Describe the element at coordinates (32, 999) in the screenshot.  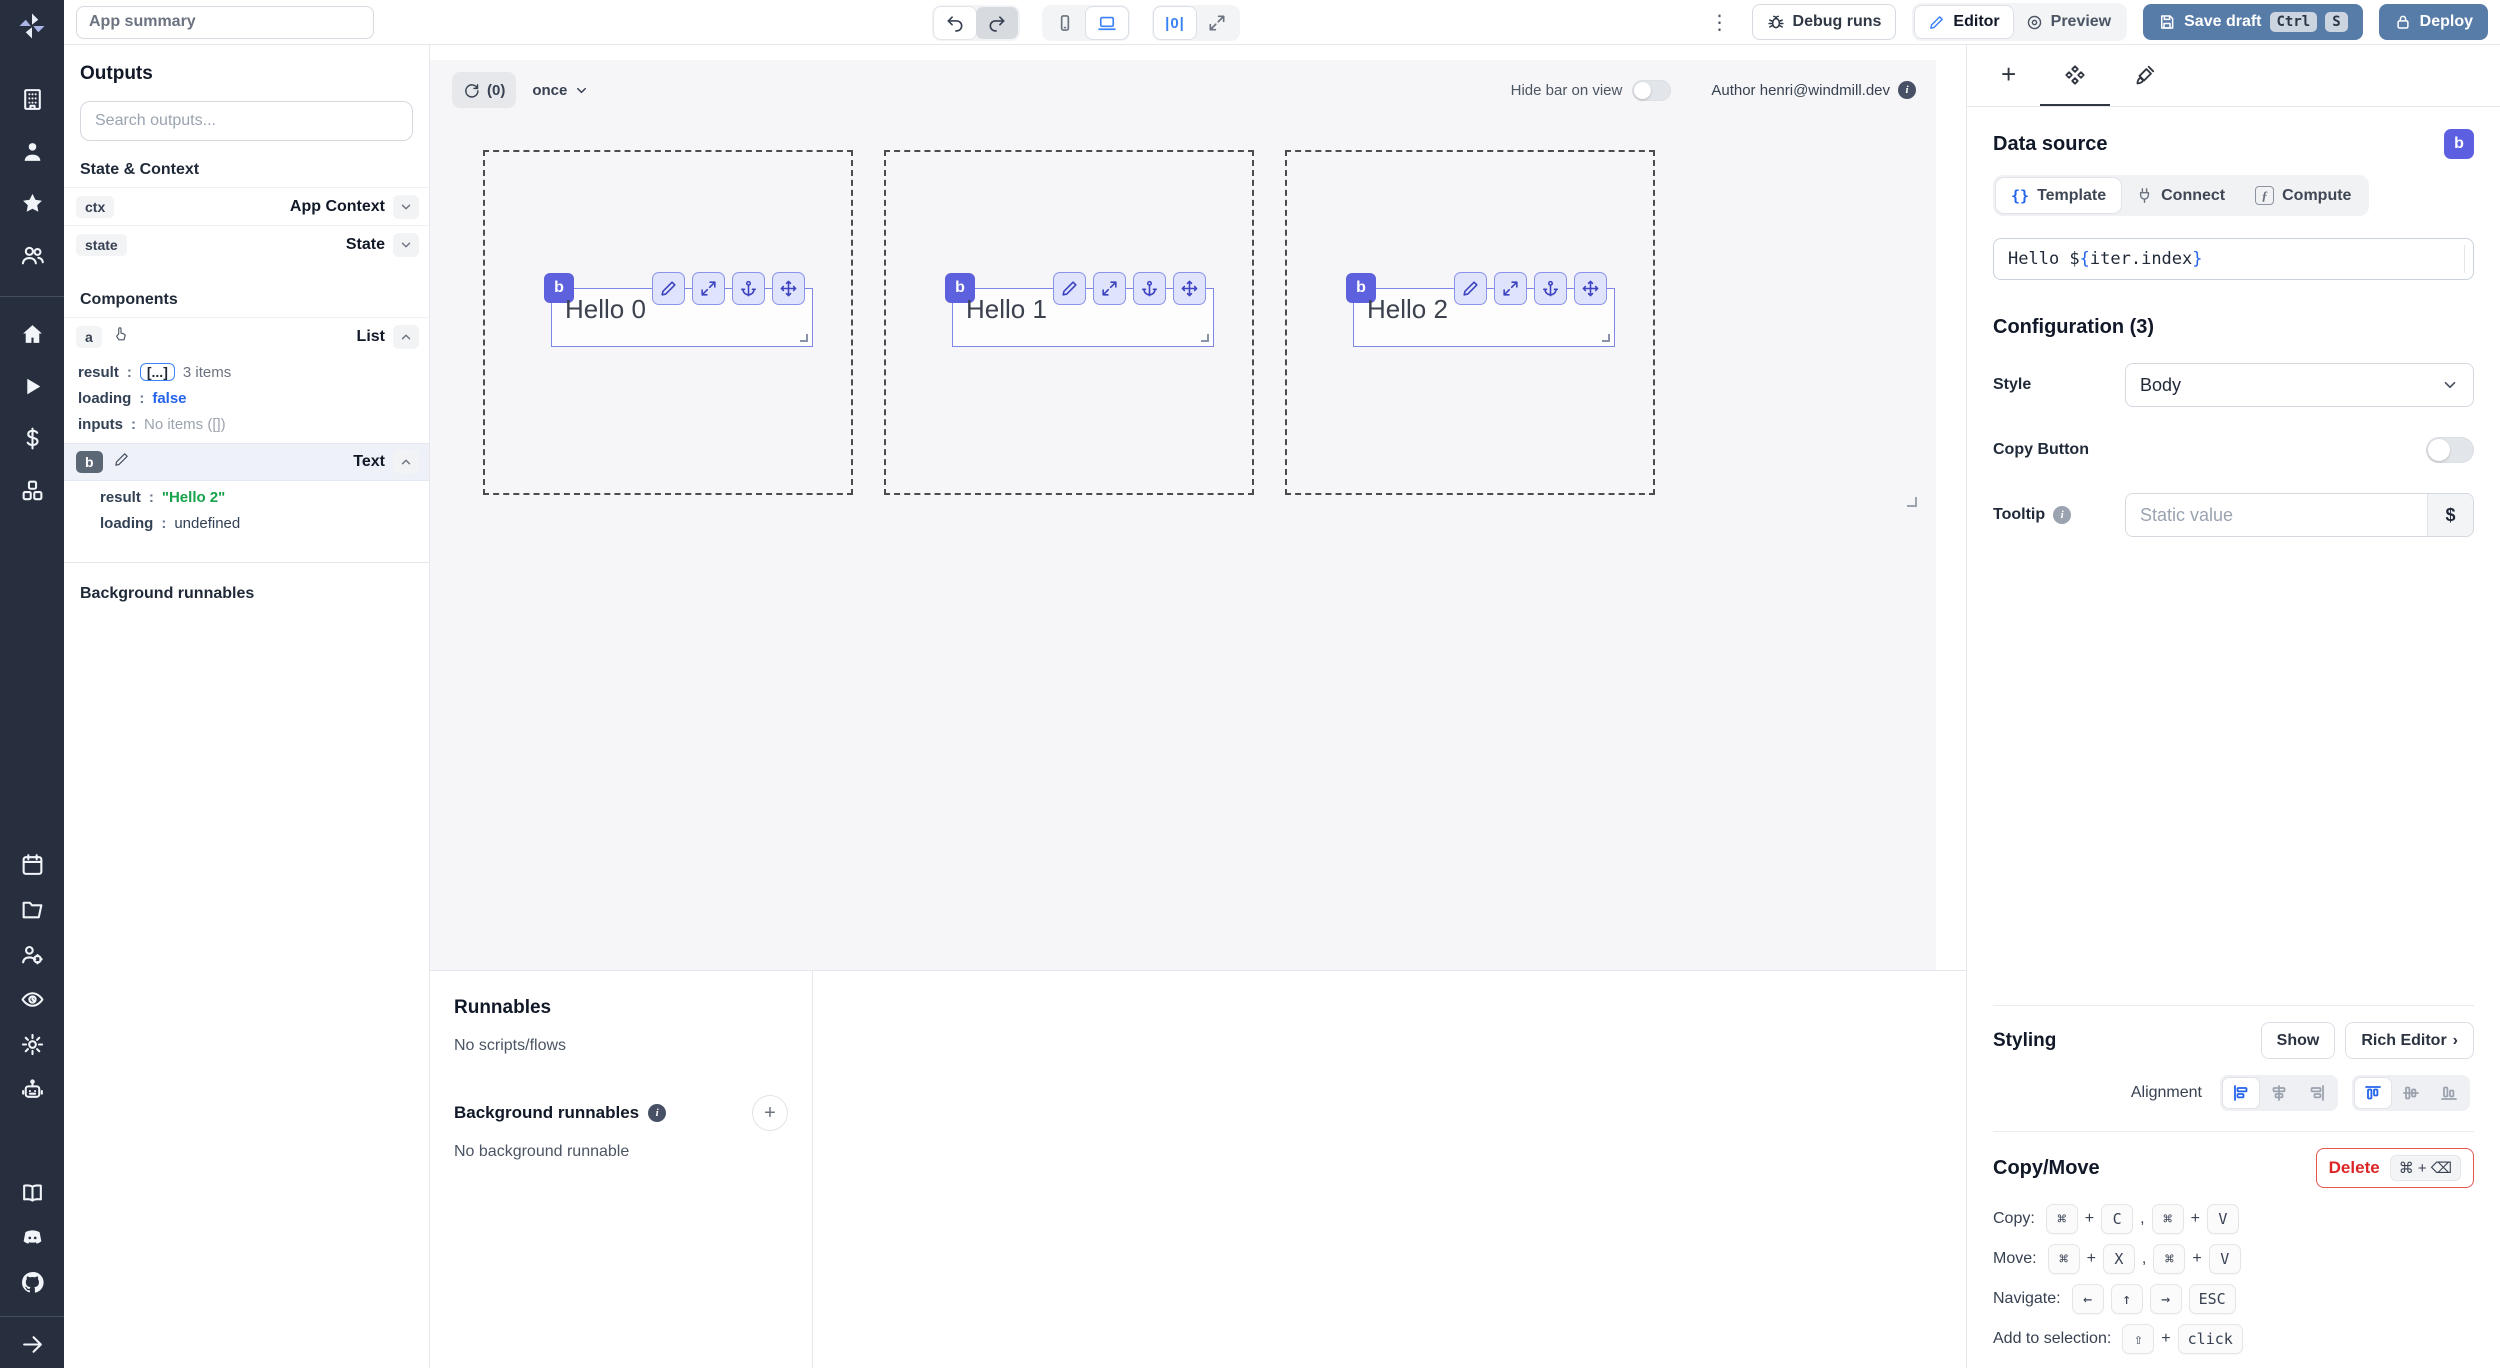
I see `audit-logs-eye-icon` at that location.